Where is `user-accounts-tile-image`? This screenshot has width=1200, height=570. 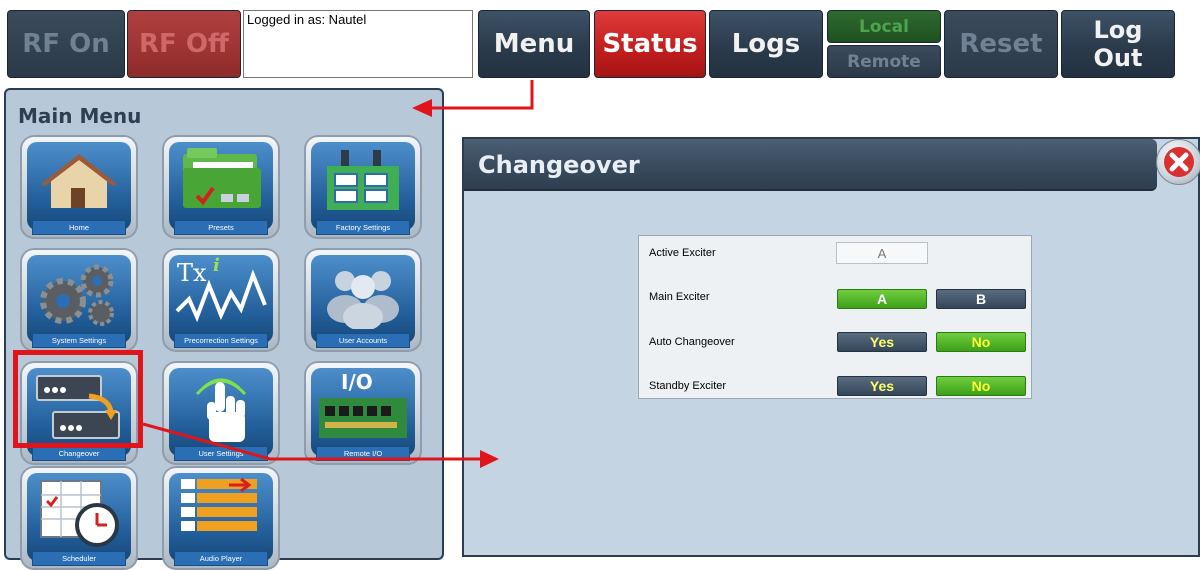
user-accounts-tile-image is located at coordinates (363, 299).